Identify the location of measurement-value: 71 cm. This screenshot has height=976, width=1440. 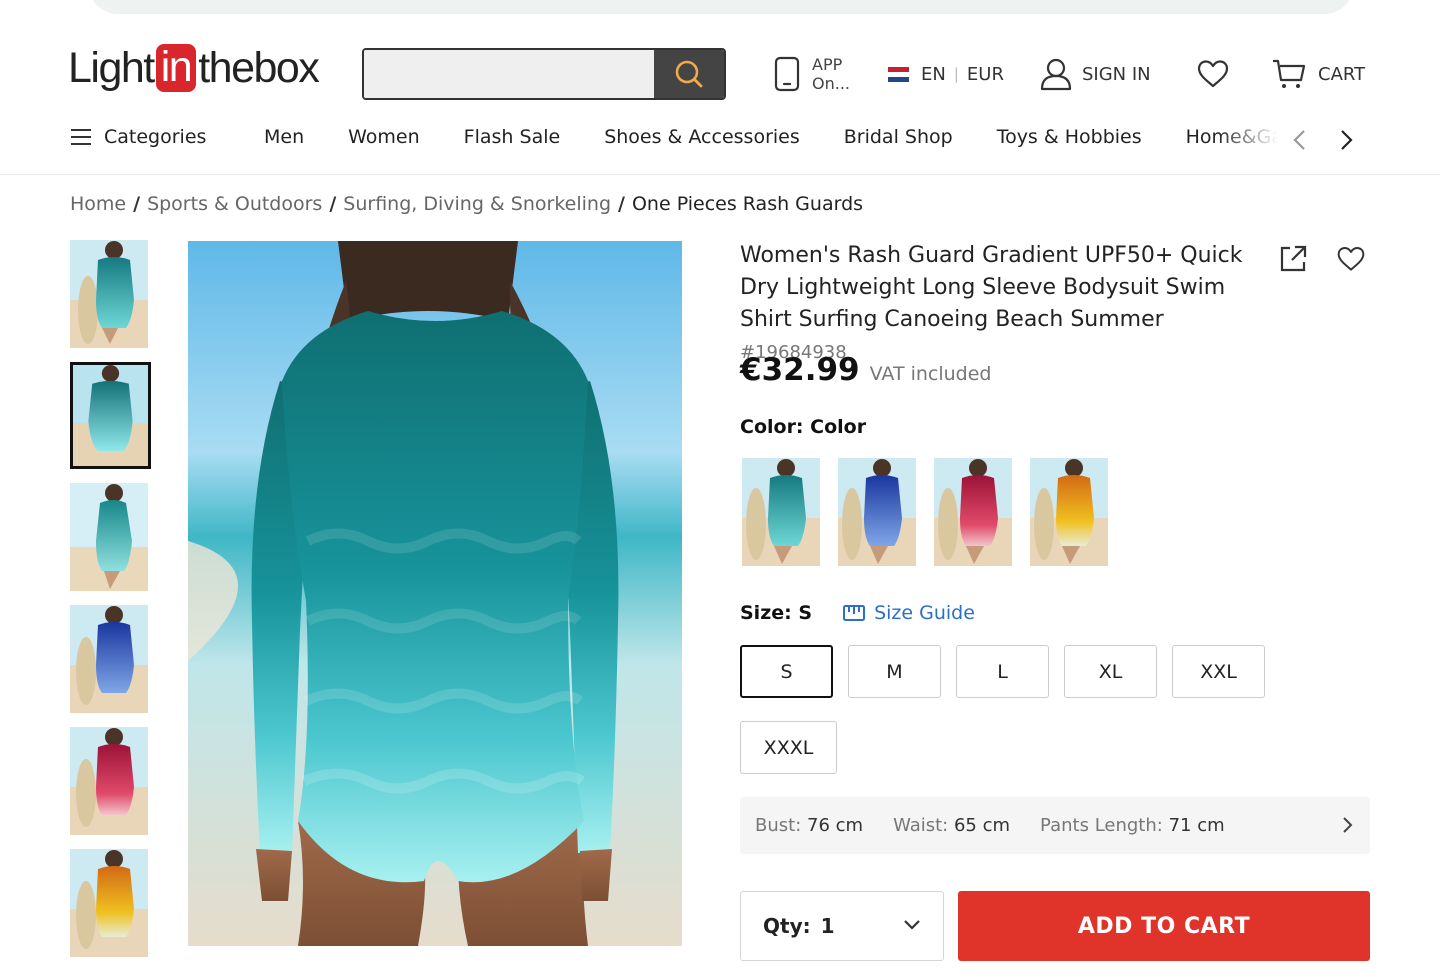
(1196, 825).